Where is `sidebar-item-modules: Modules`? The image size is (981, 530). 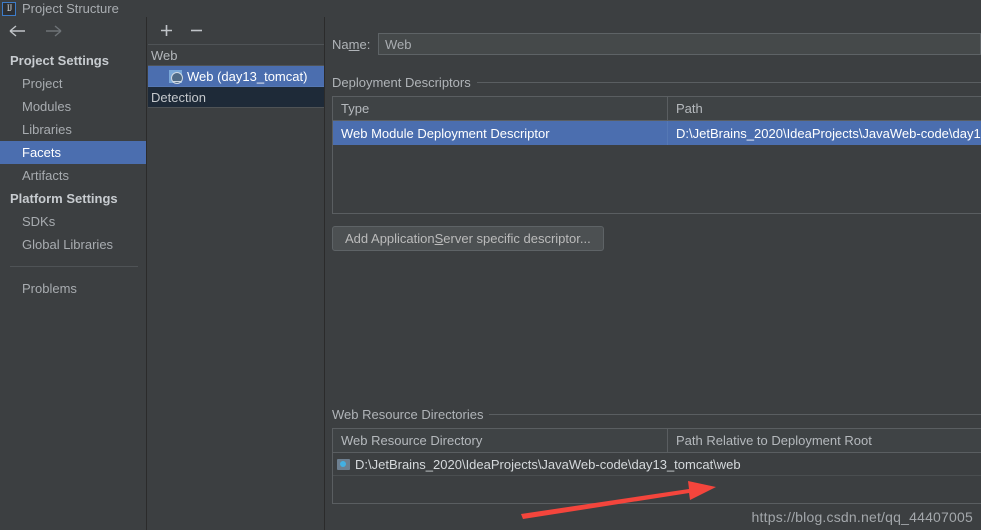
sidebar-item-modules: Modules is located at coordinates (73, 106).